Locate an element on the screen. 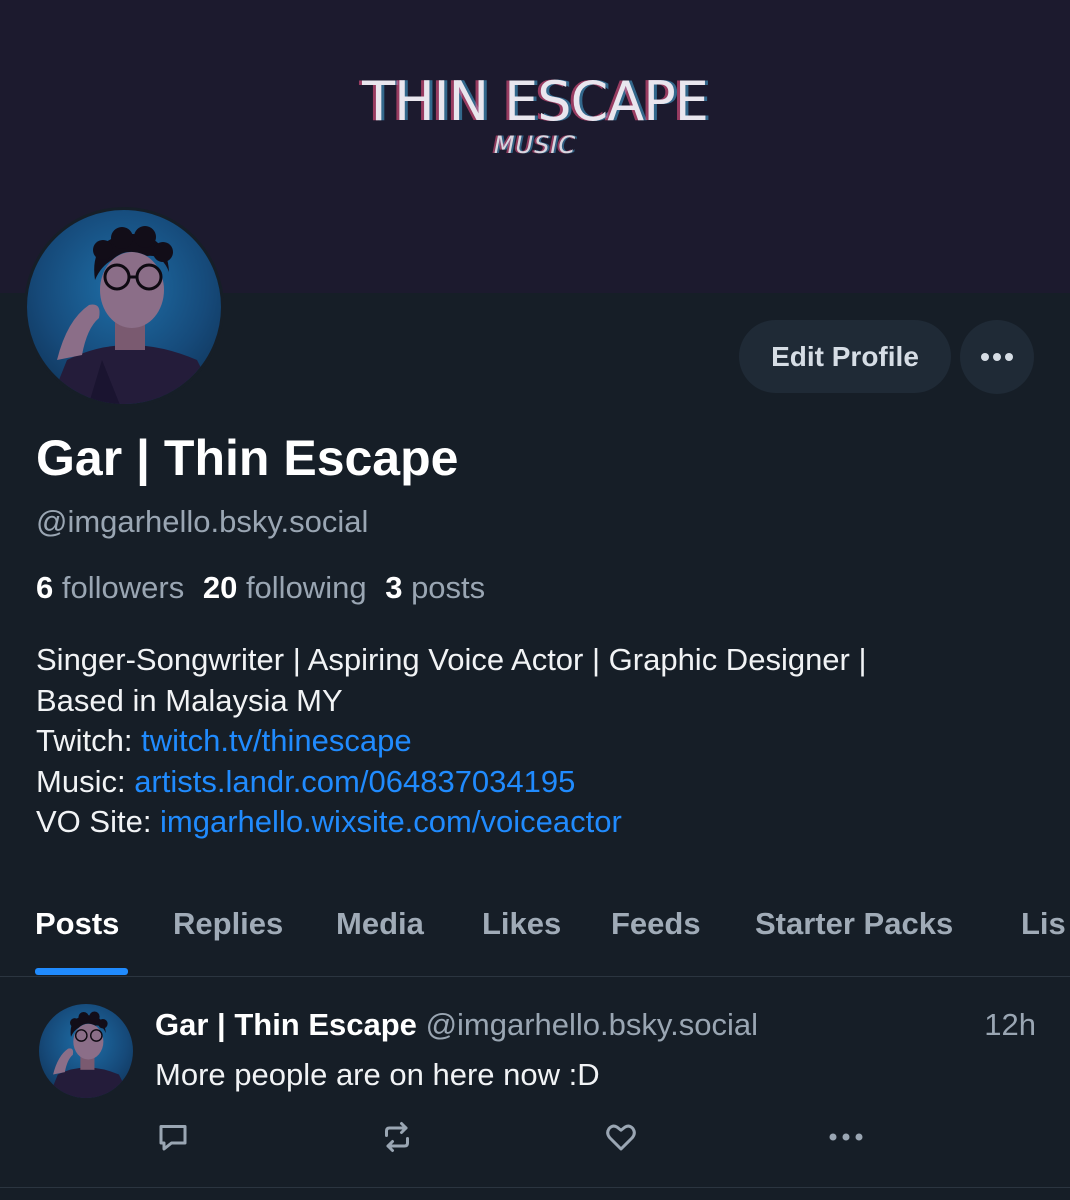  repost-button is located at coordinates (397, 1137).